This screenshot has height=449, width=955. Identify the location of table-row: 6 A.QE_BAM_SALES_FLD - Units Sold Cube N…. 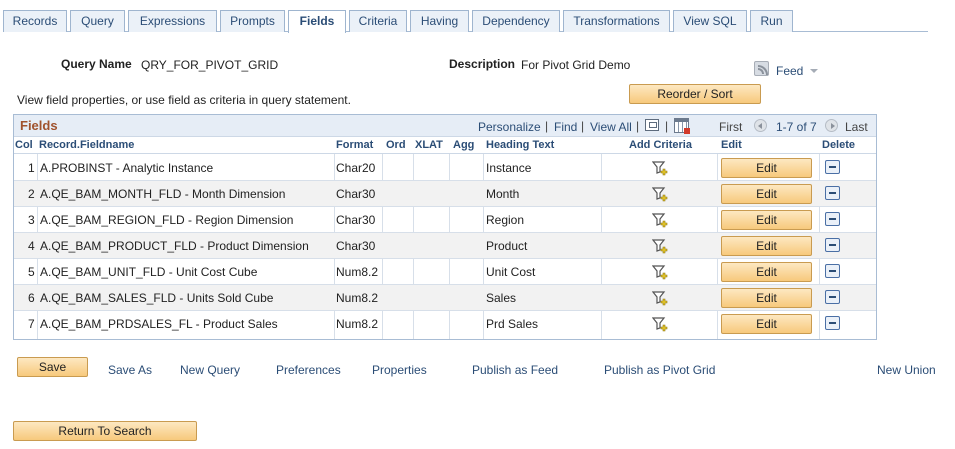
(445, 298).